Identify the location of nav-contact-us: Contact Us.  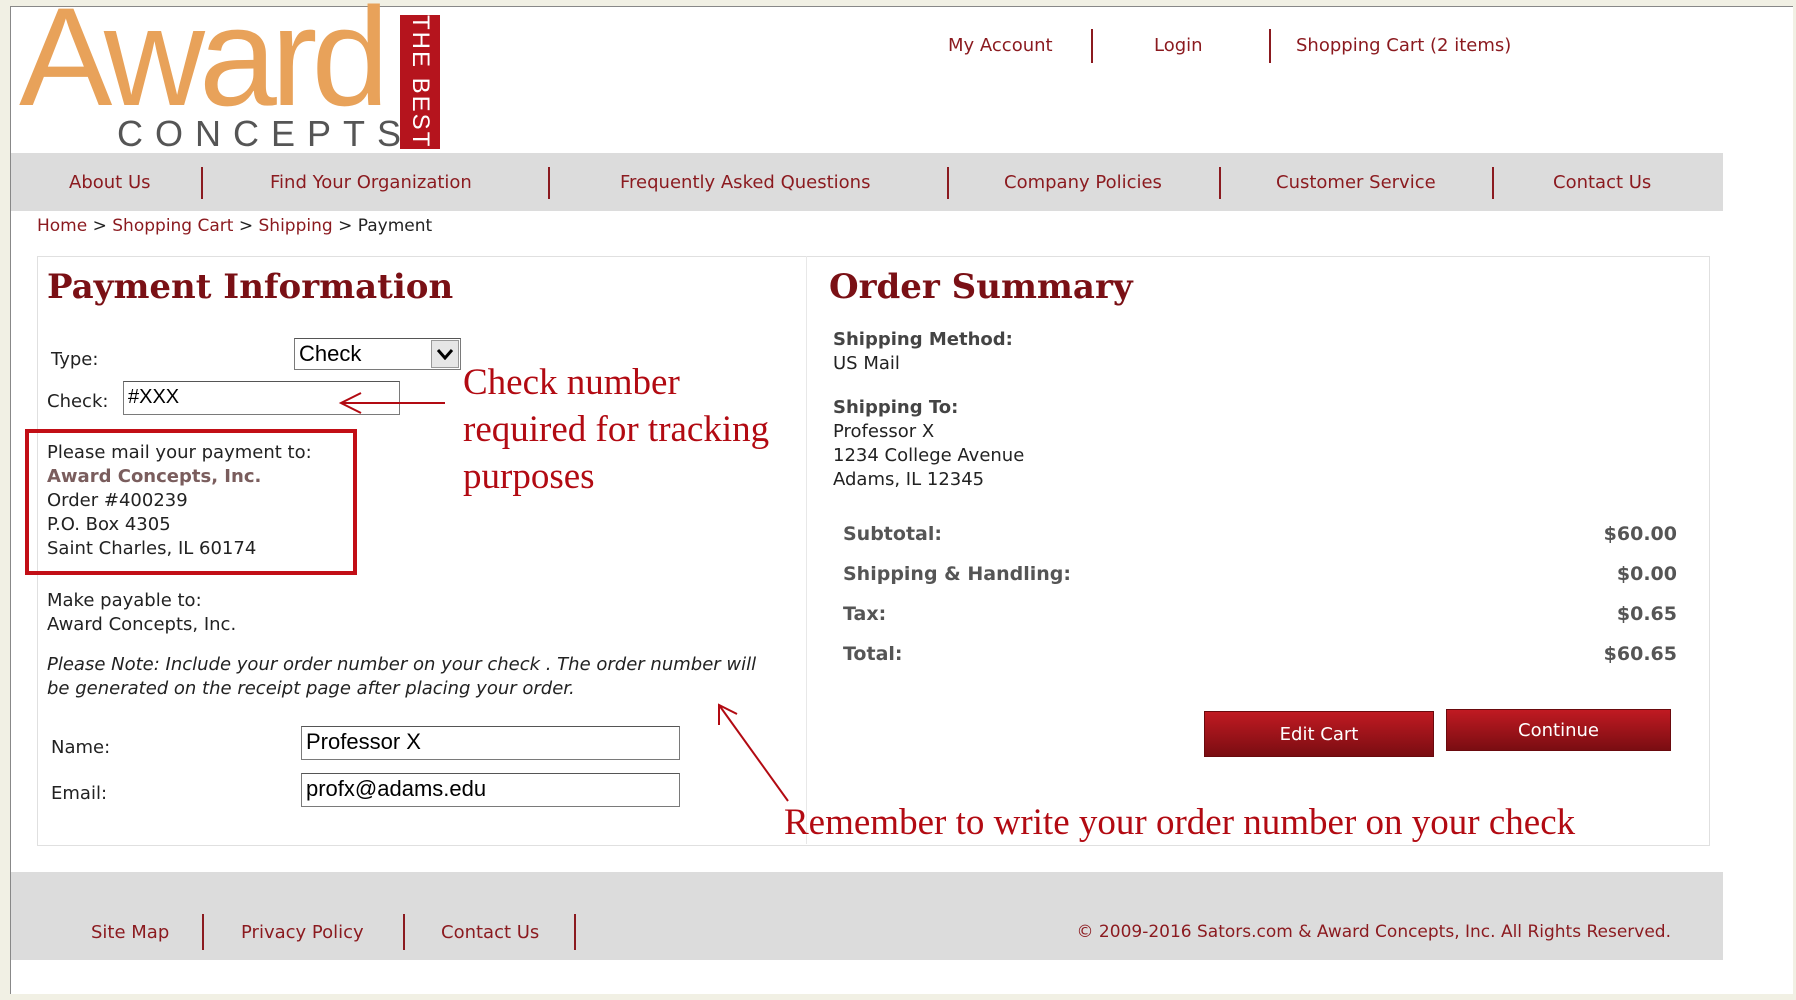
(1602, 182).